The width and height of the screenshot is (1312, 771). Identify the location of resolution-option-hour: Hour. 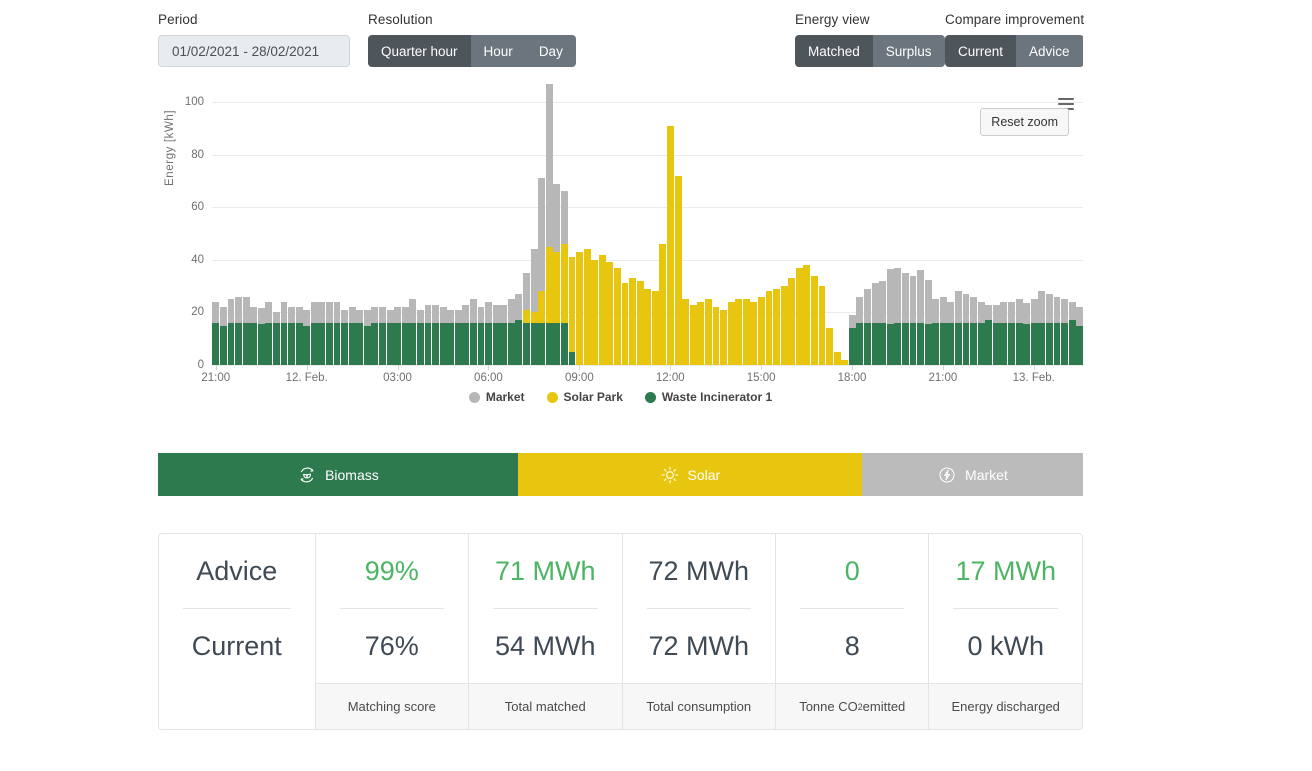
(498, 51).